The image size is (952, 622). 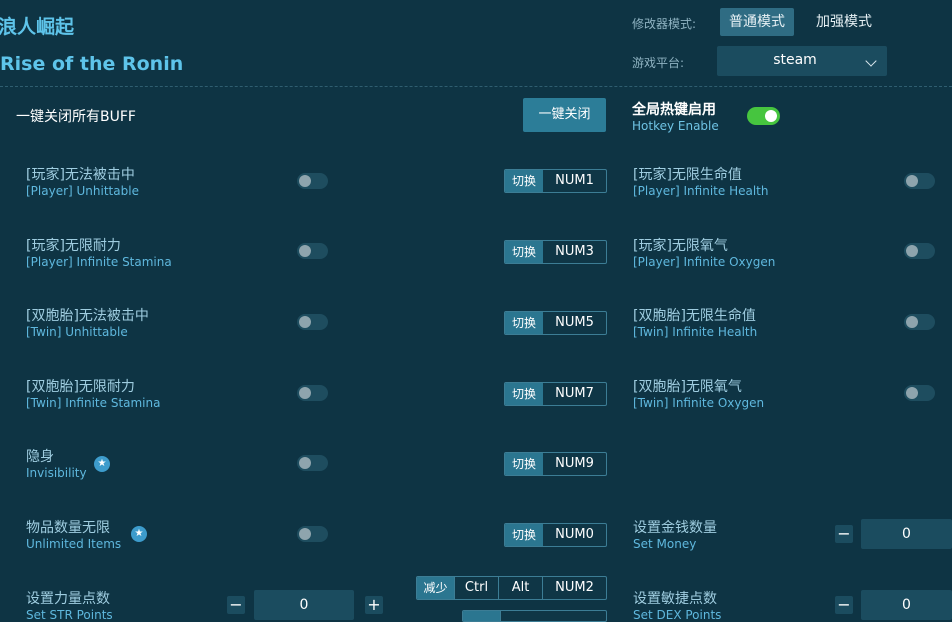 What do you see at coordinates (674, 110) in the screenshot?
I see `hotkey-enable-label: 全局热键启用` at bounding box center [674, 110].